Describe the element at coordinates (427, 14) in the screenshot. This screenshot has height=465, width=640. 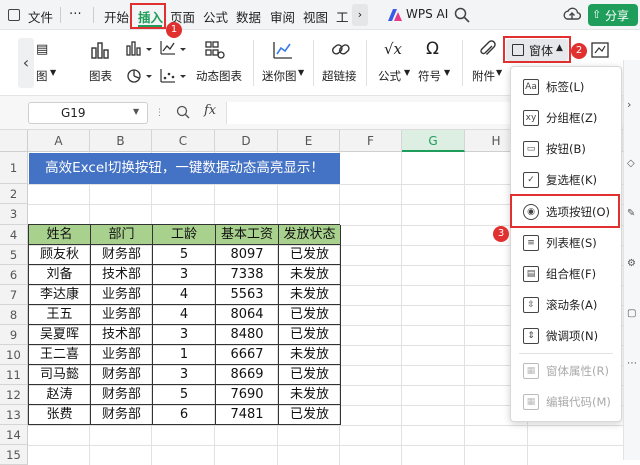
I see `wps-ai-button: WPS AI` at that location.